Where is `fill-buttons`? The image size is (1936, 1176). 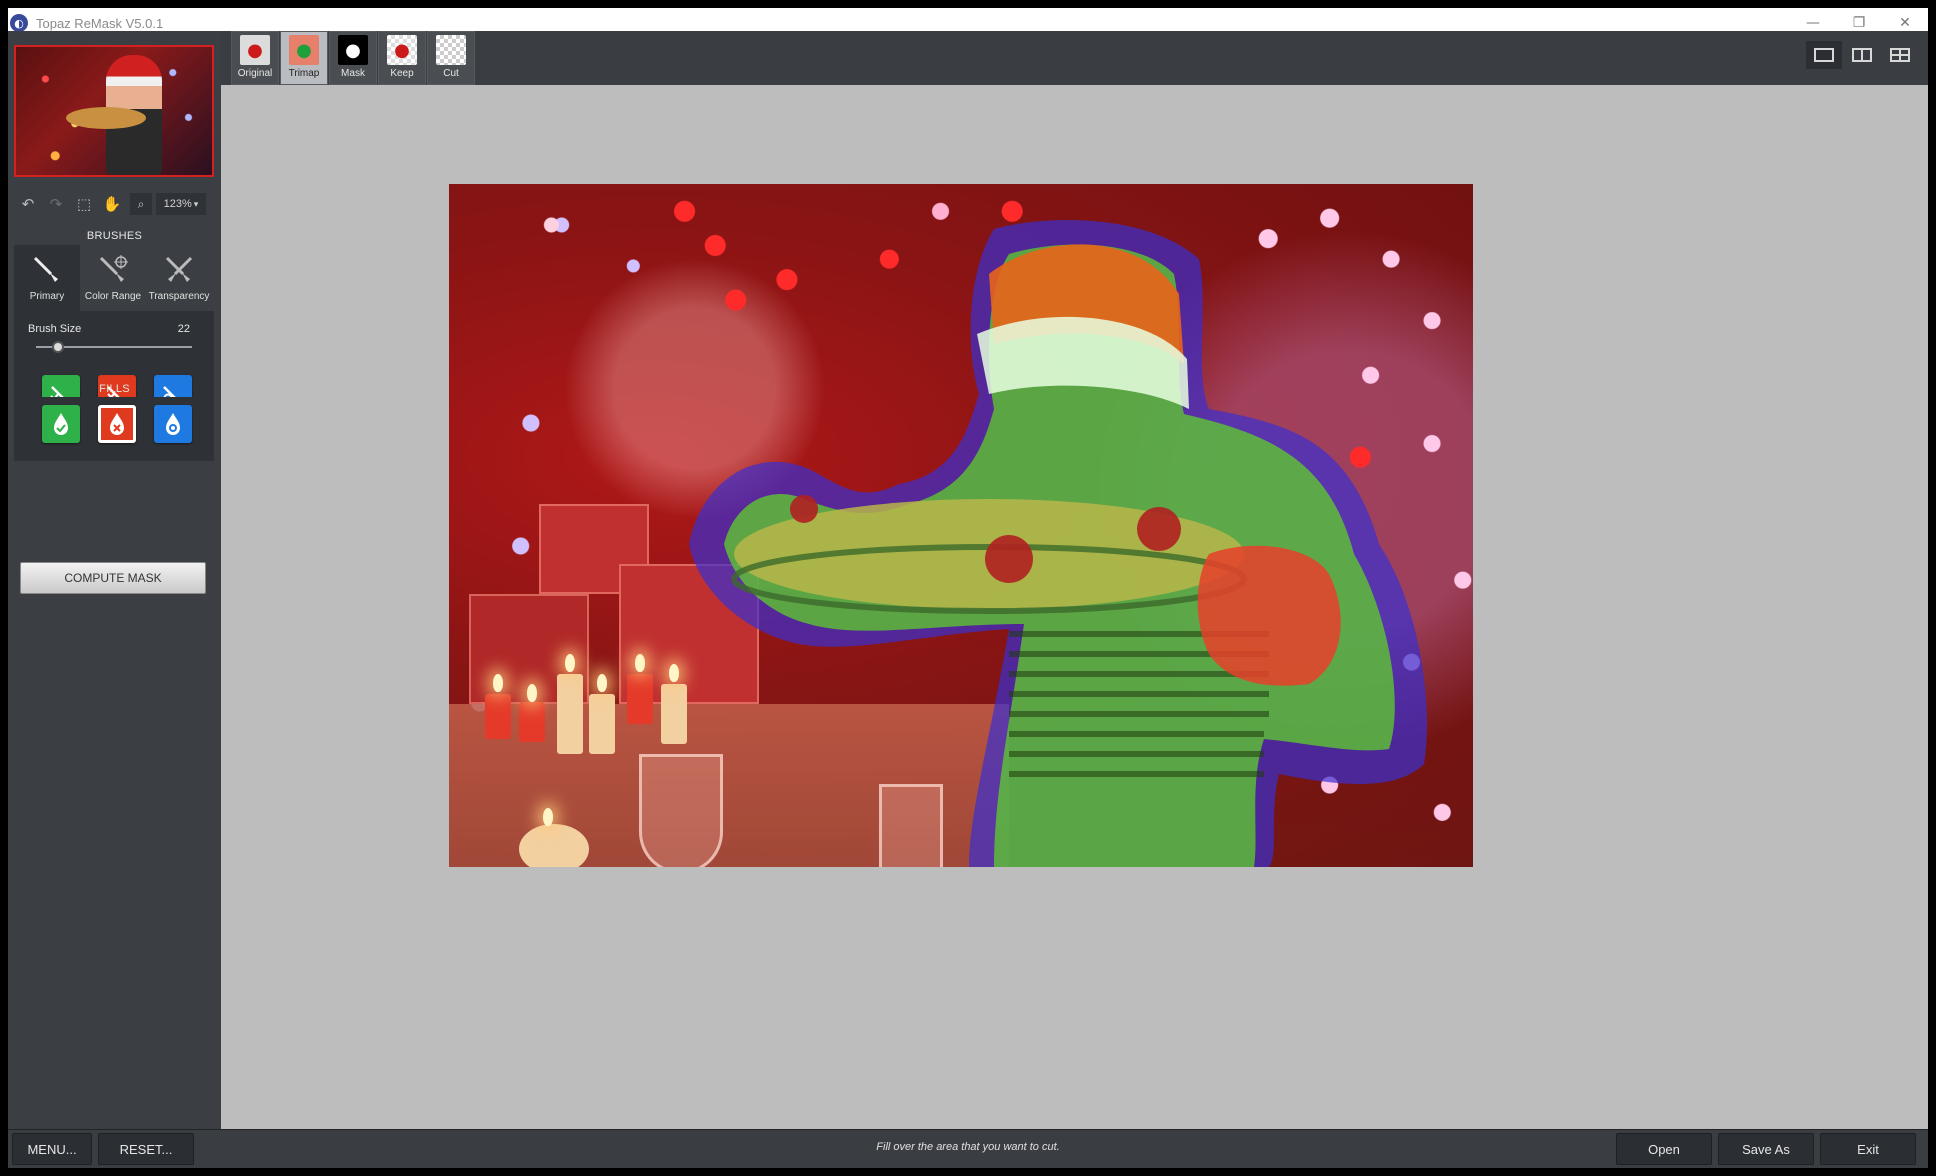 fill-buttons is located at coordinates (114, 425).